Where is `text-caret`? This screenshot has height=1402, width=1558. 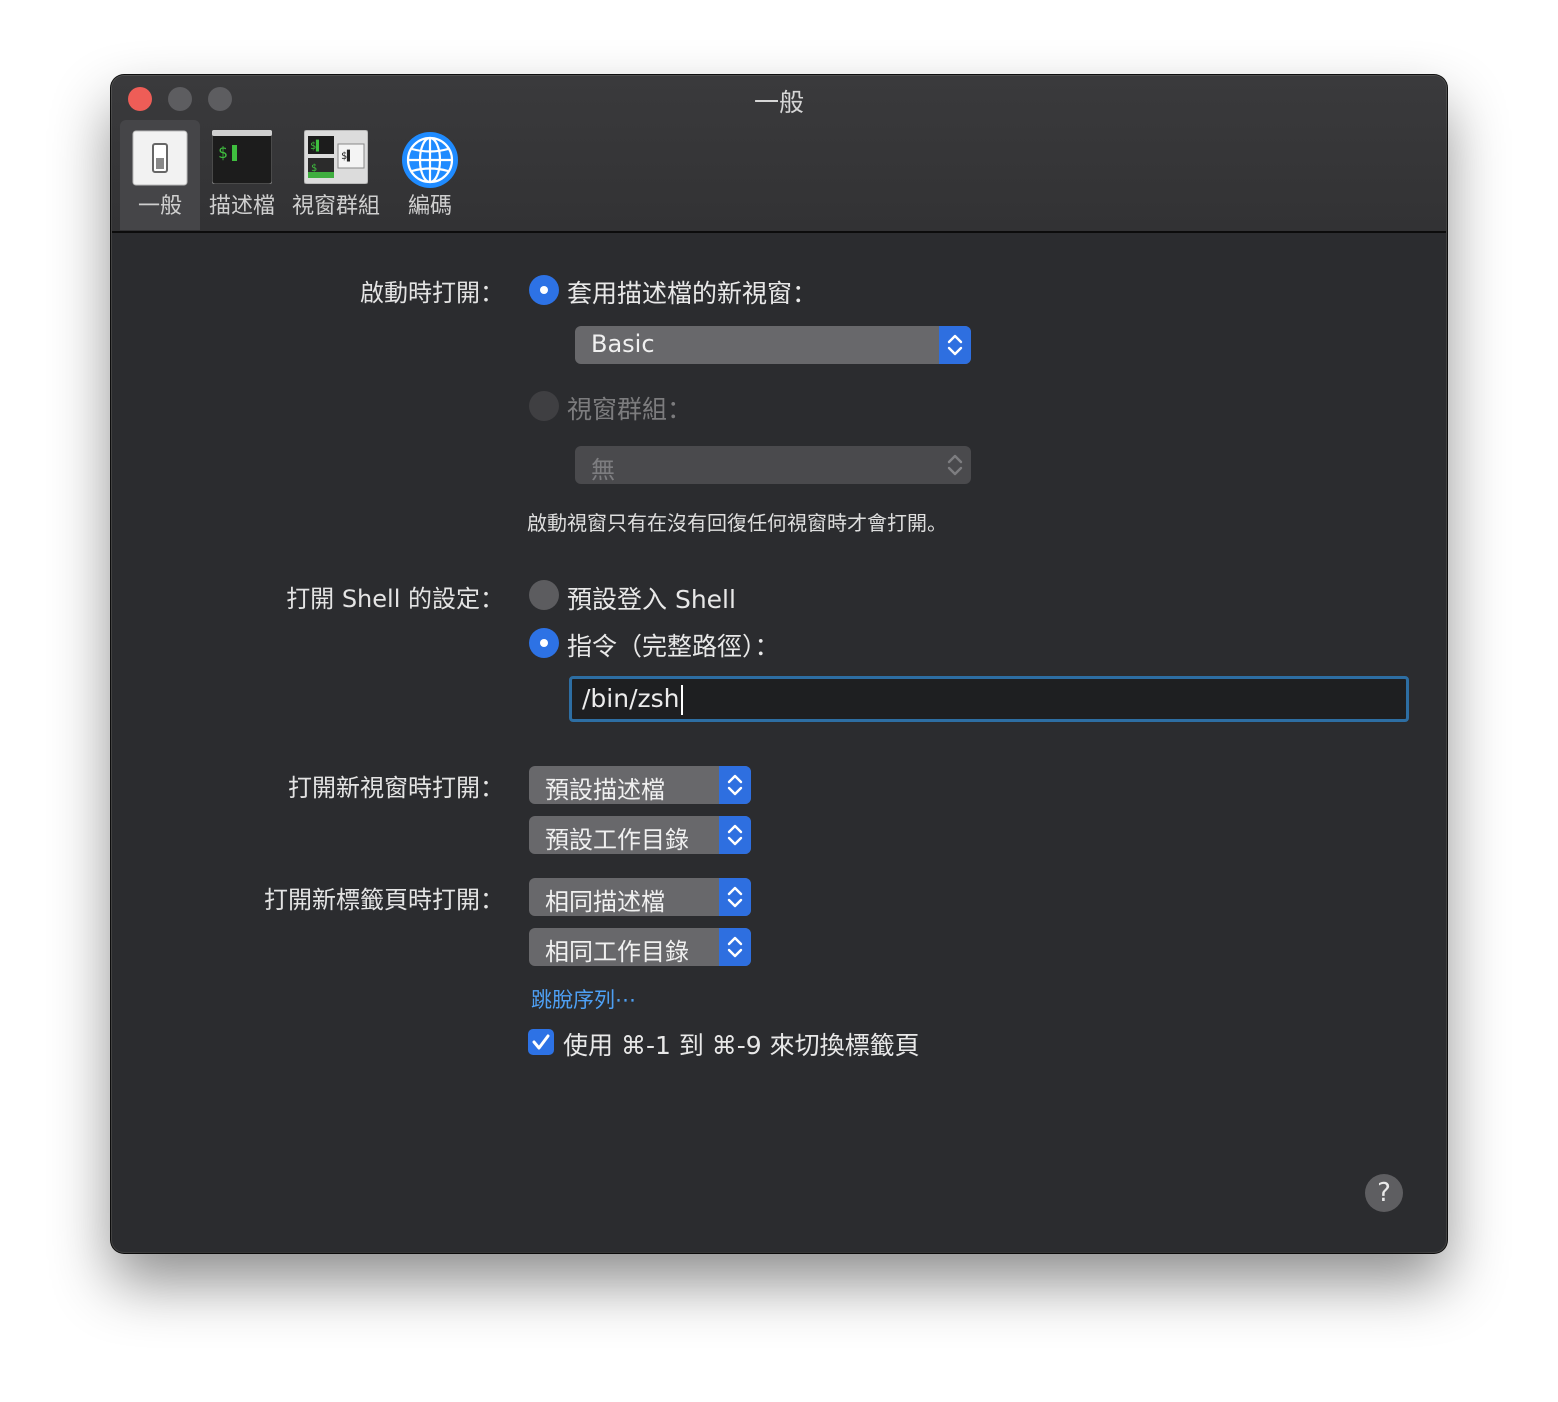
text-caret is located at coordinates (681, 700).